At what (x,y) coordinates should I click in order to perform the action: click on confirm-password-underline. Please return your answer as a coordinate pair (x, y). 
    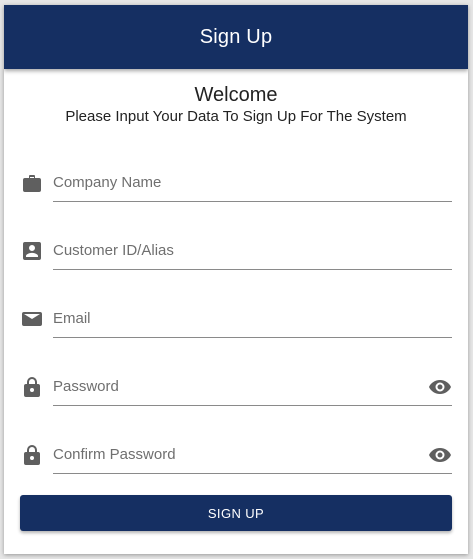
    Looking at the image, I should click on (252, 455).